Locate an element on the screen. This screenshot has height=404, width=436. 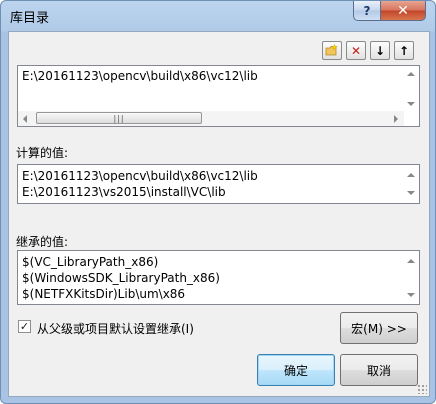
edit-list-line: E:\20161123\opencv\build\x86\vc12\lib is located at coordinates (140, 76).